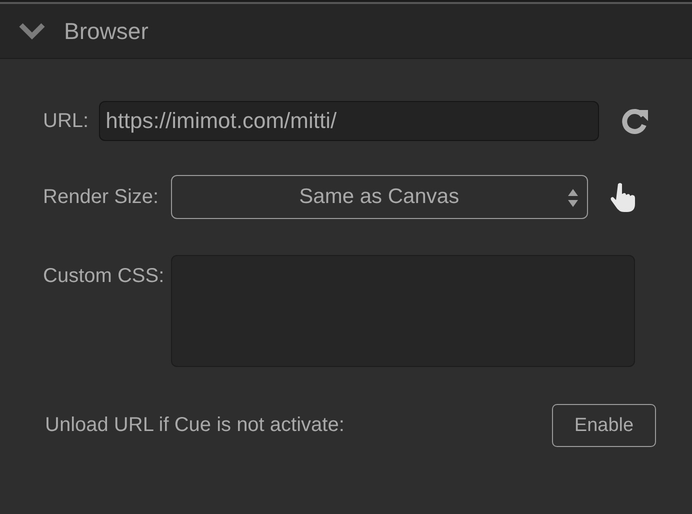 This screenshot has height=514, width=692. I want to click on render-size-dropdown: Same as Canvas, so click(379, 197).